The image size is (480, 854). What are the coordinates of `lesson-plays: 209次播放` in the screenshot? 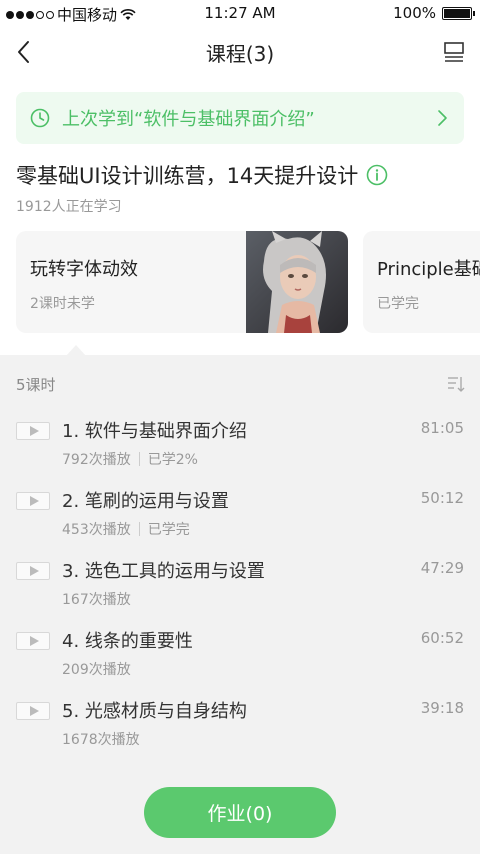 It's located at (96, 670).